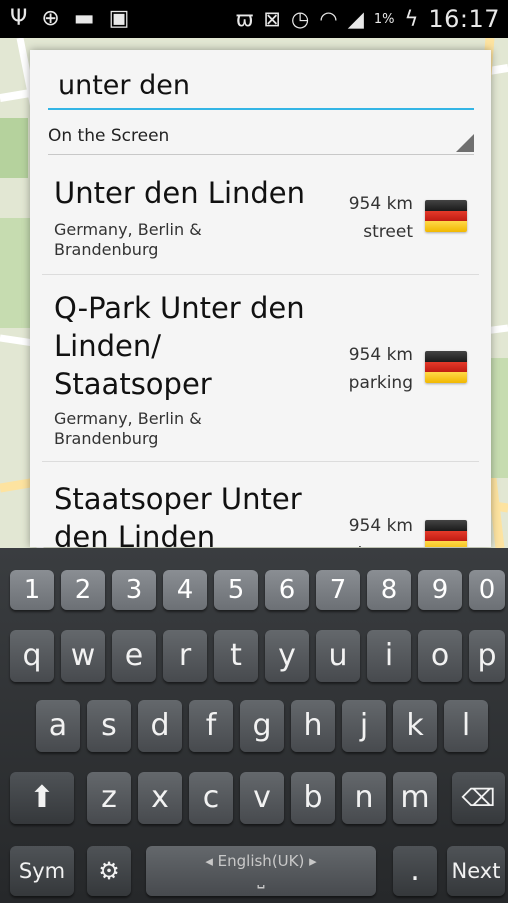 This screenshot has width=508, height=903. I want to click on settings-key: ⚙, so click(109, 871).